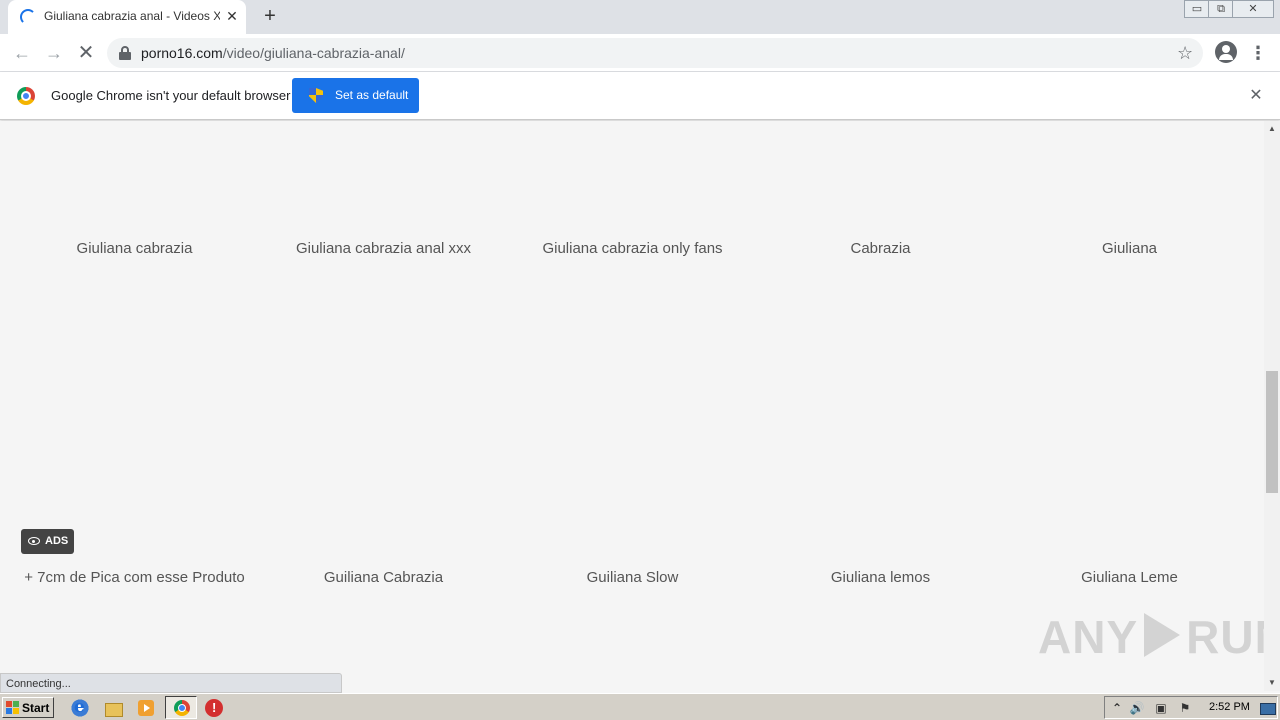 This screenshot has width=1280, height=720. Describe the element at coordinates (640, 706) in the screenshot. I see `windows-taskbar: Start ⌃ 🔊 ▣ ⚑ 2:52 PM` at that location.